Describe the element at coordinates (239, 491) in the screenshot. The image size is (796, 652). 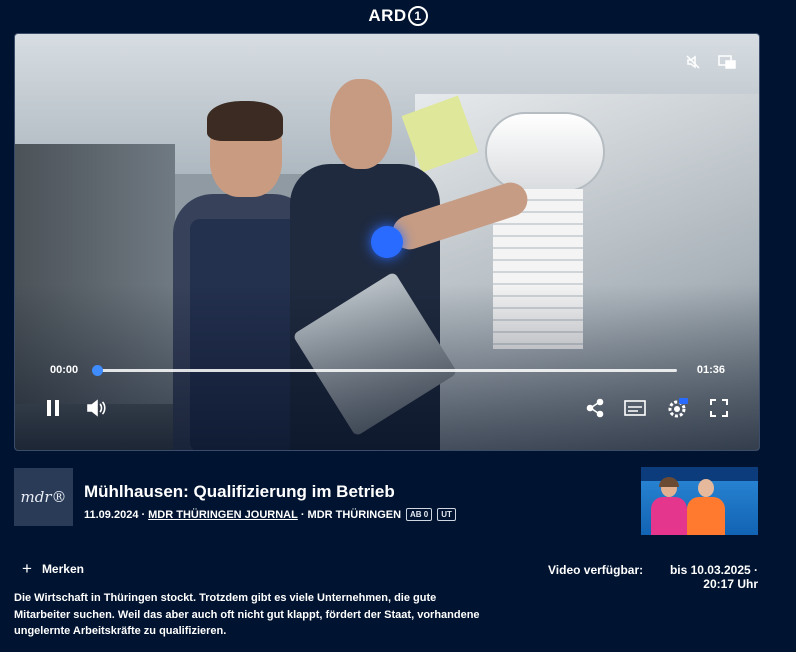
I see `video-title: Mühlhausen: Qualifizierung im Betrieb` at that location.